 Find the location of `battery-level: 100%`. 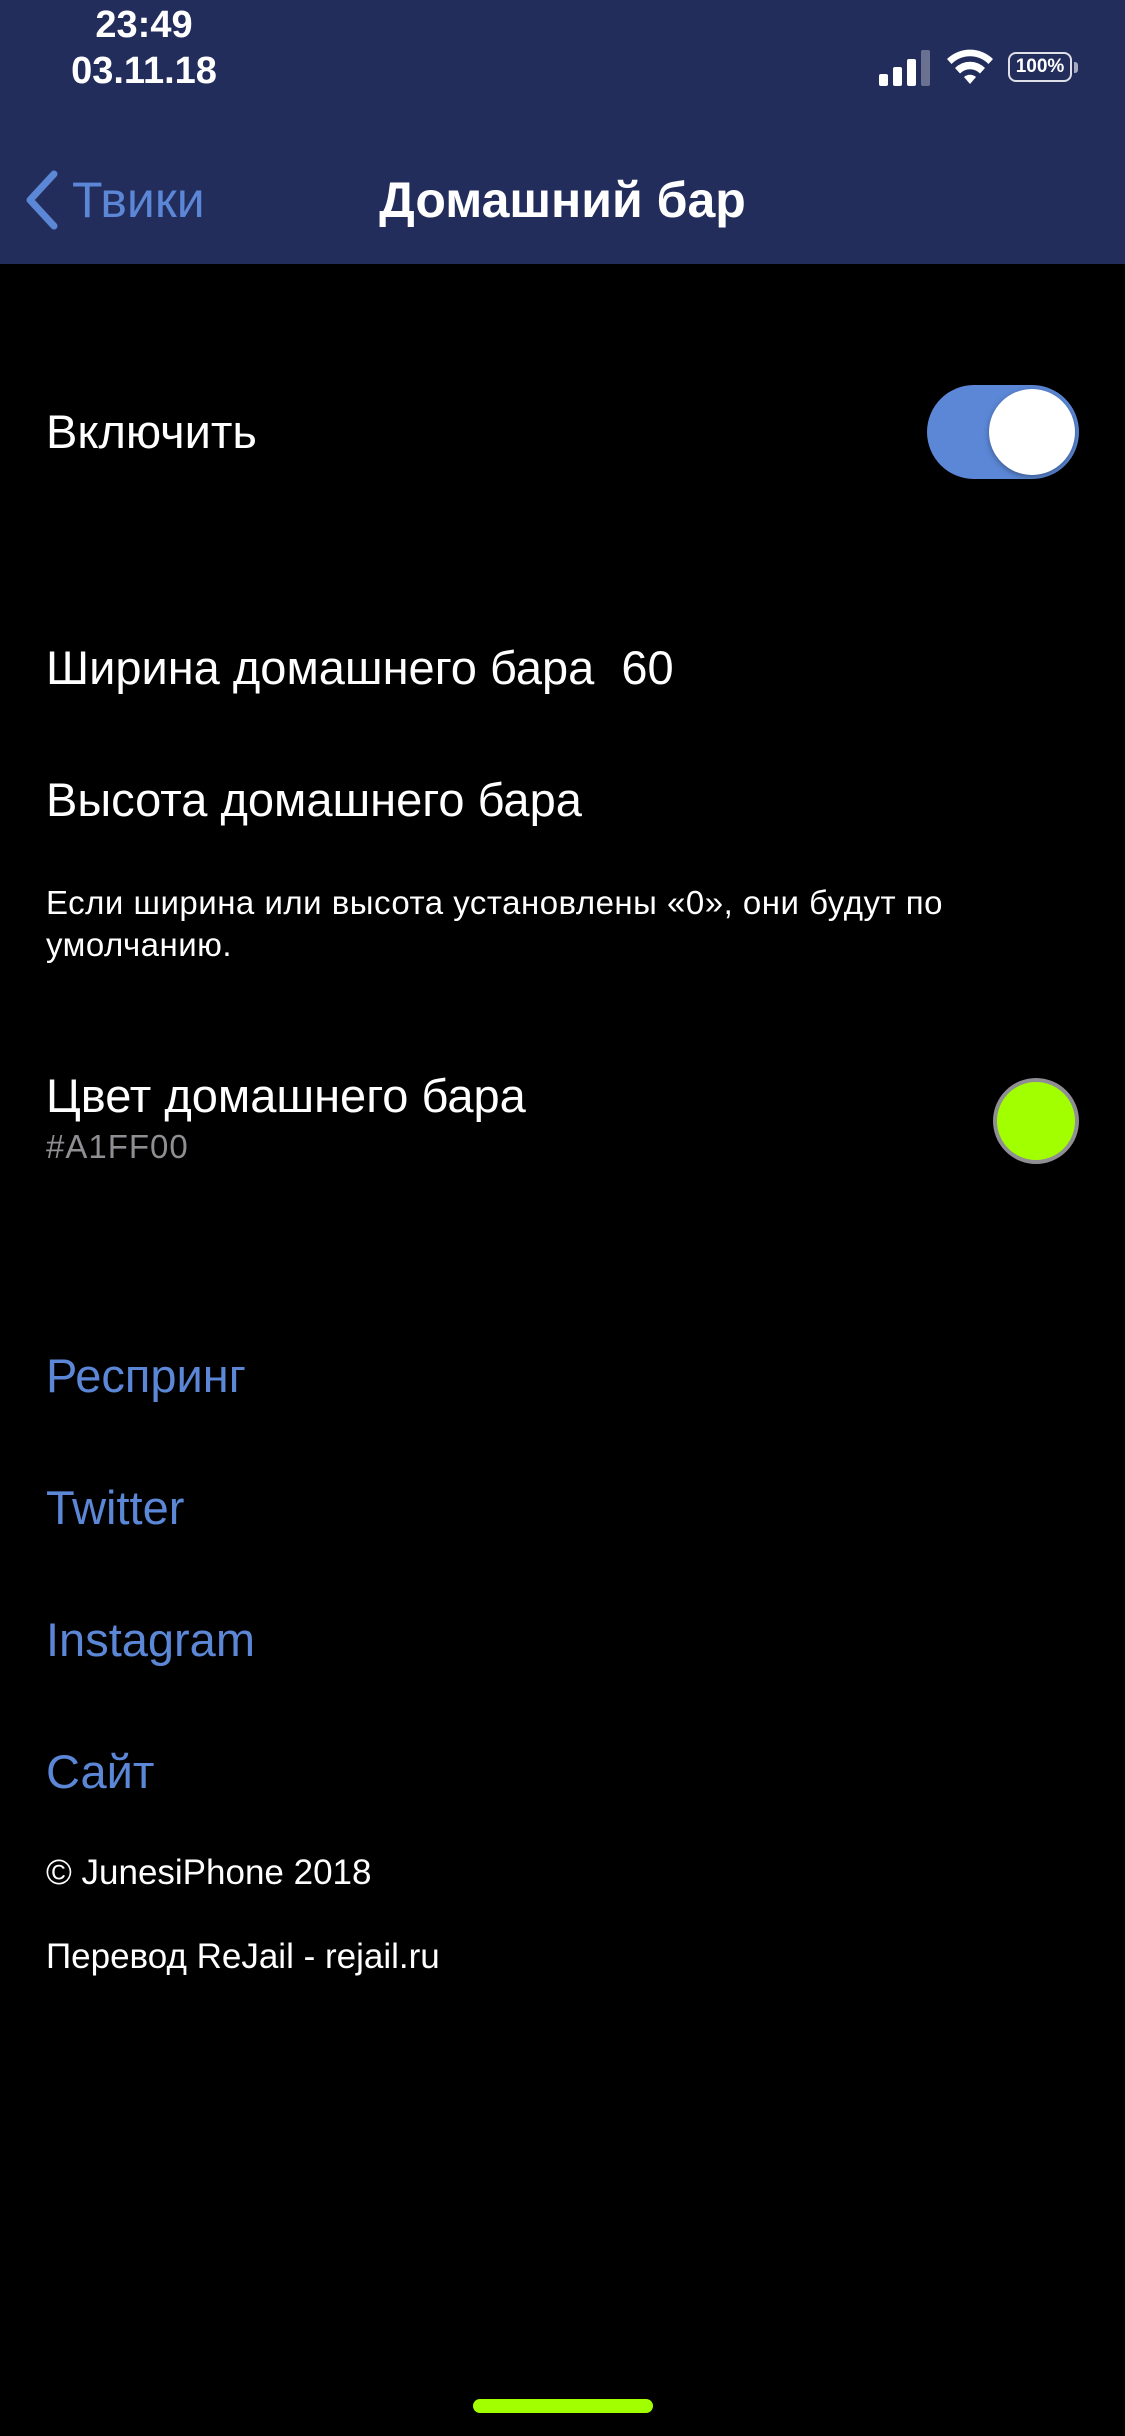

battery-level: 100% is located at coordinates (1040, 67).